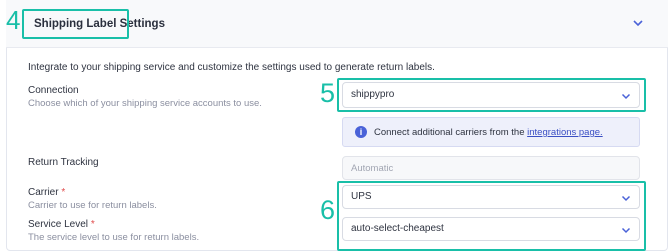 The height and width of the screenshot is (251, 670). What do you see at coordinates (75, 24) in the screenshot?
I see `annotation-box-title` at bounding box center [75, 24].